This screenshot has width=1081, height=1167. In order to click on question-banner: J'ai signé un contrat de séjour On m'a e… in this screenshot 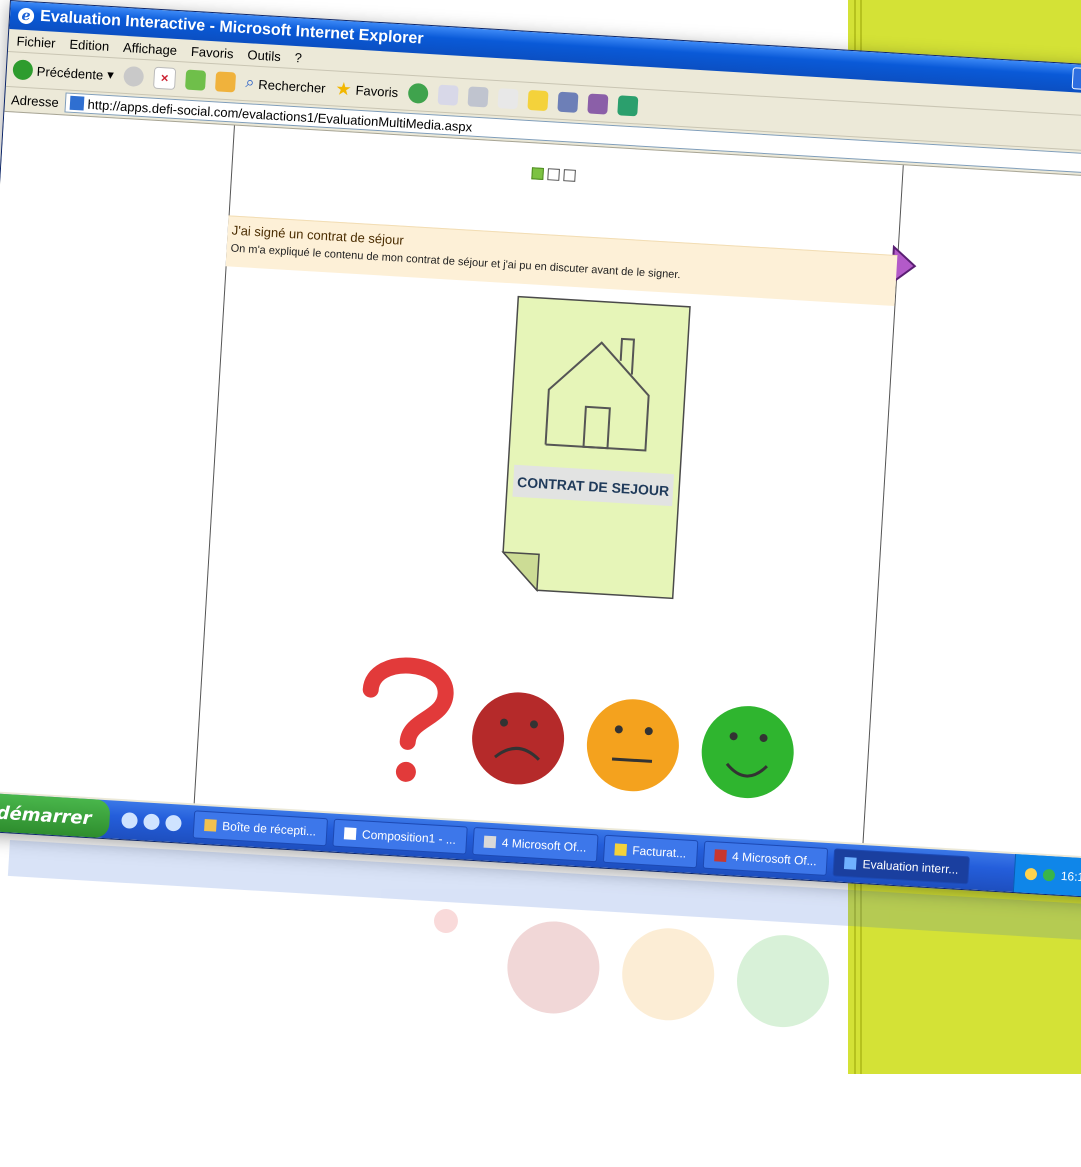, I will do `click(561, 260)`.